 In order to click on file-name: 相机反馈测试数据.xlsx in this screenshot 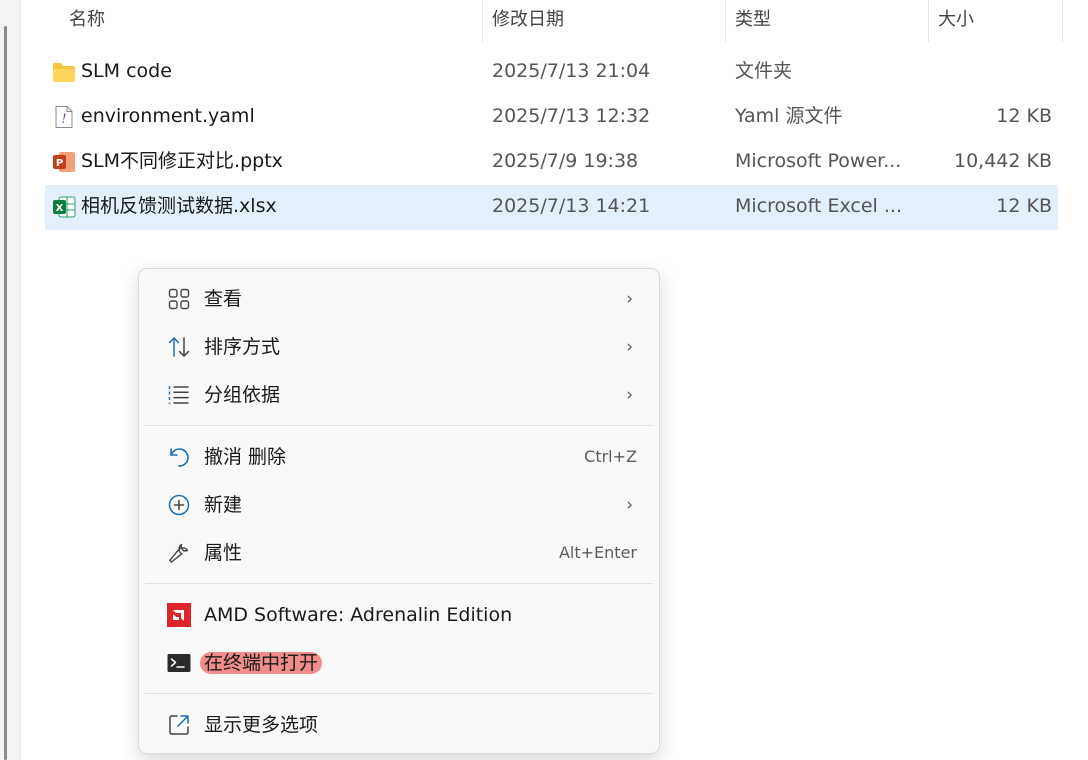, I will do `click(179, 206)`.